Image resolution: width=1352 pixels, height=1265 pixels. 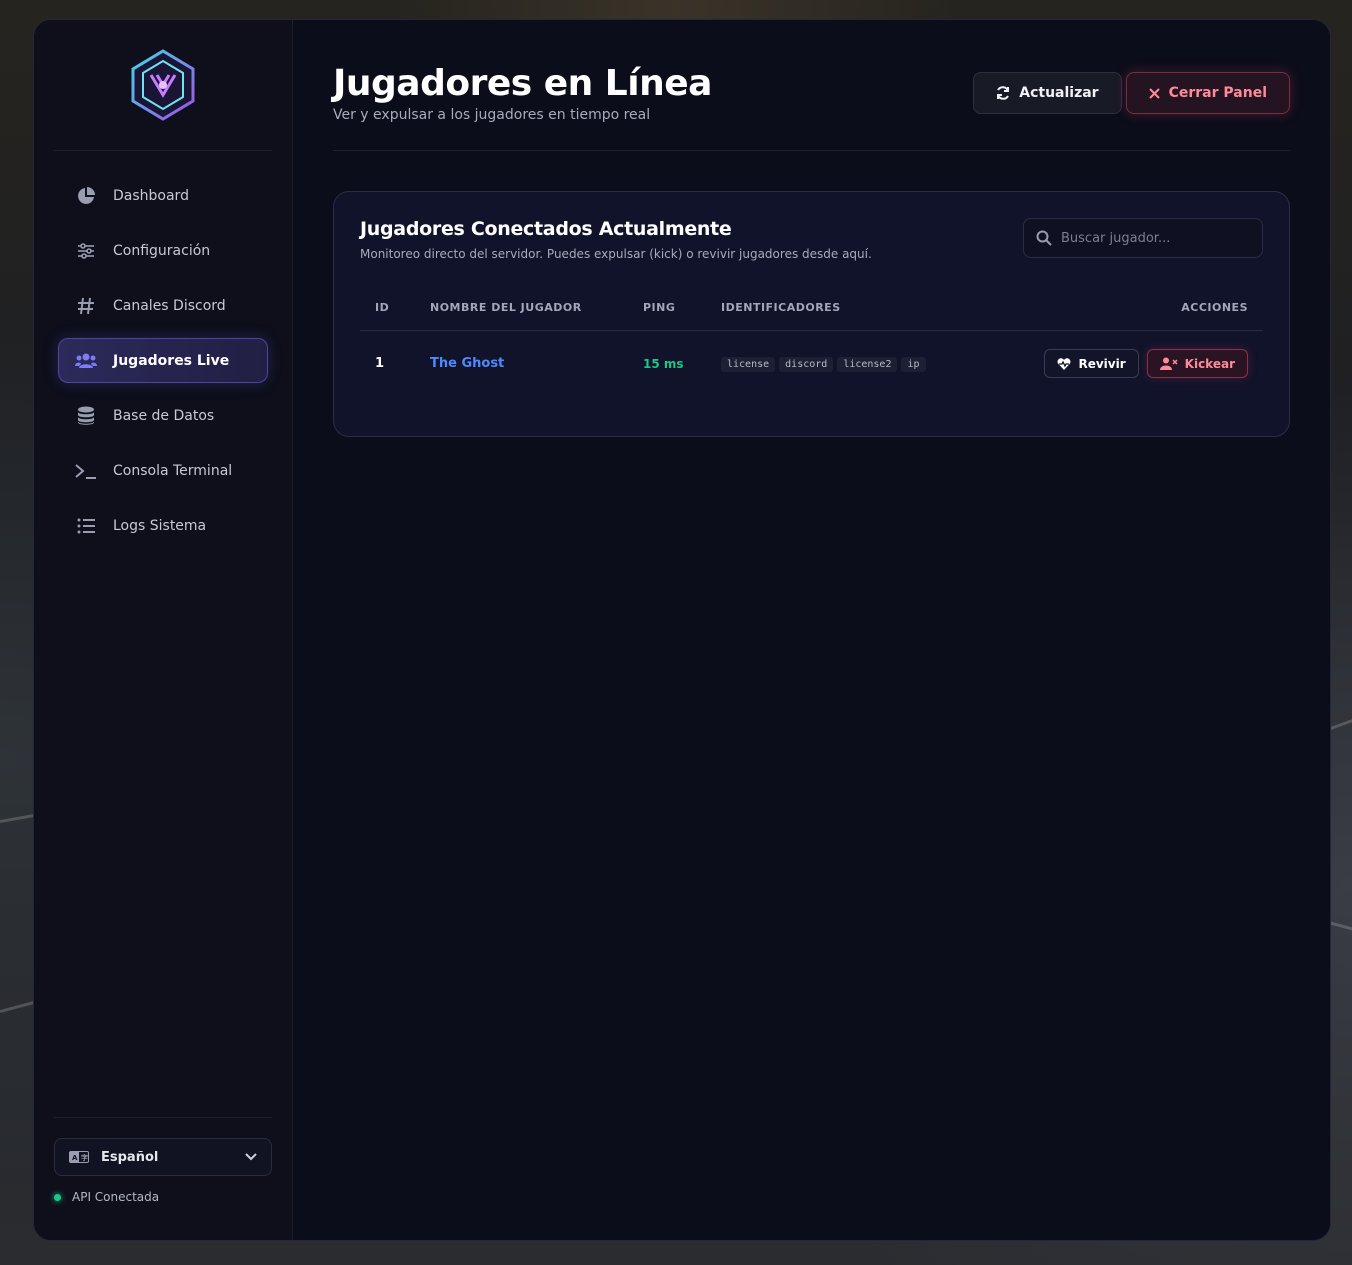 I want to click on column-header-actions: ACCIONES, so click(x=1125, y=316).